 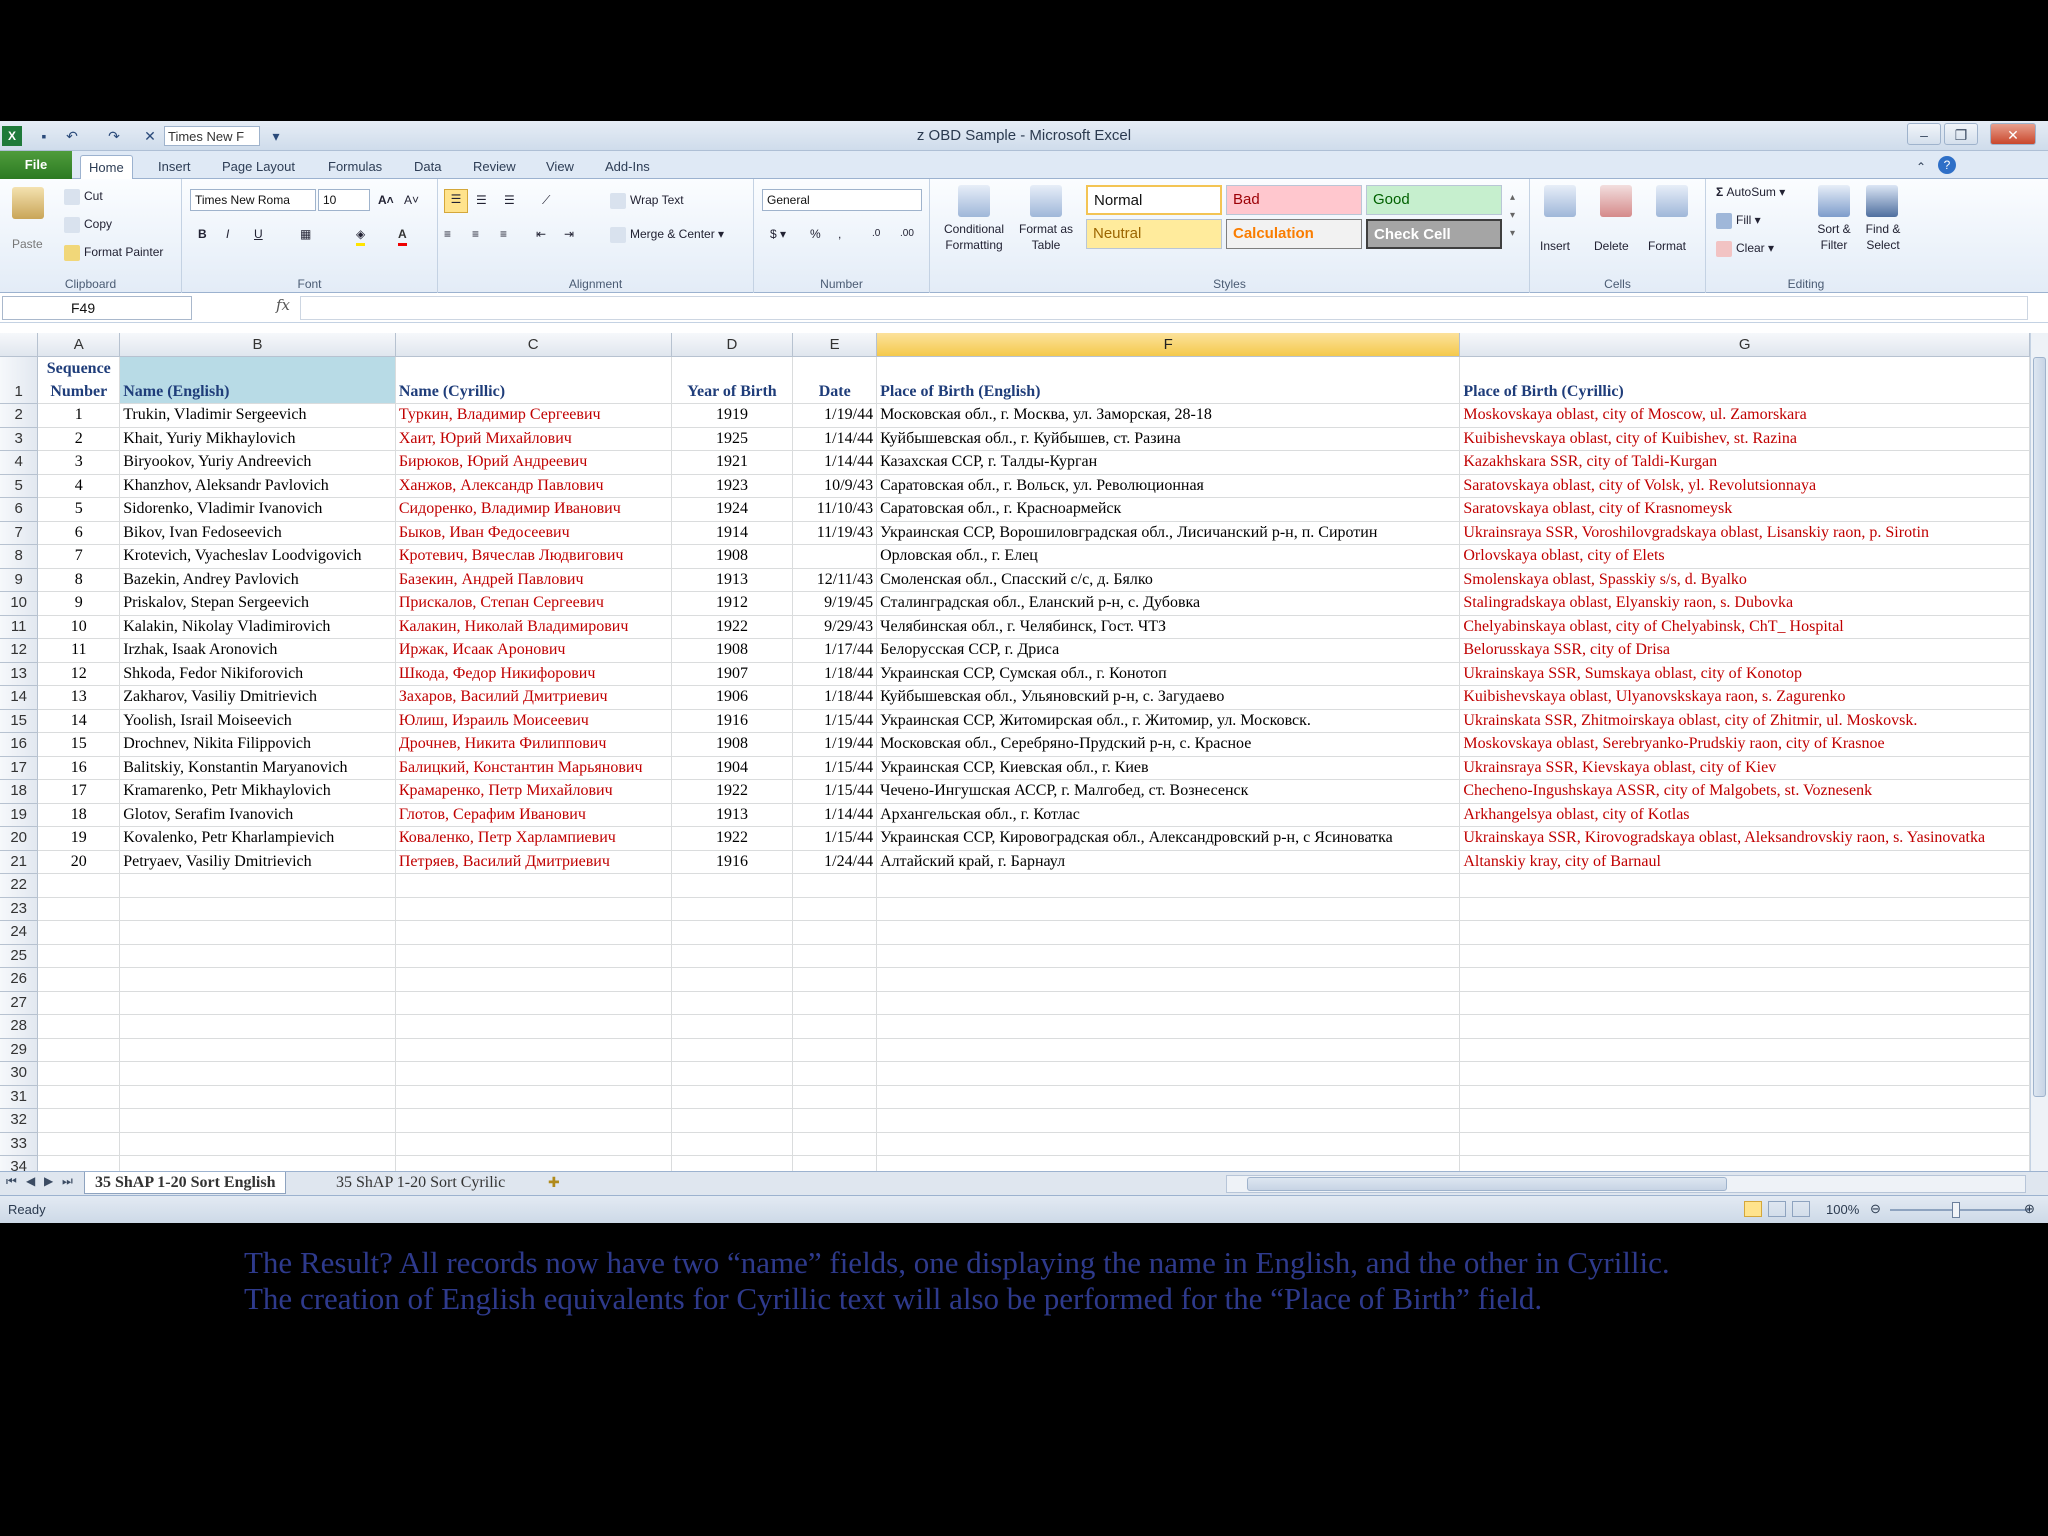 I want to click on column-header-c: C, so click(x=533, y=345).